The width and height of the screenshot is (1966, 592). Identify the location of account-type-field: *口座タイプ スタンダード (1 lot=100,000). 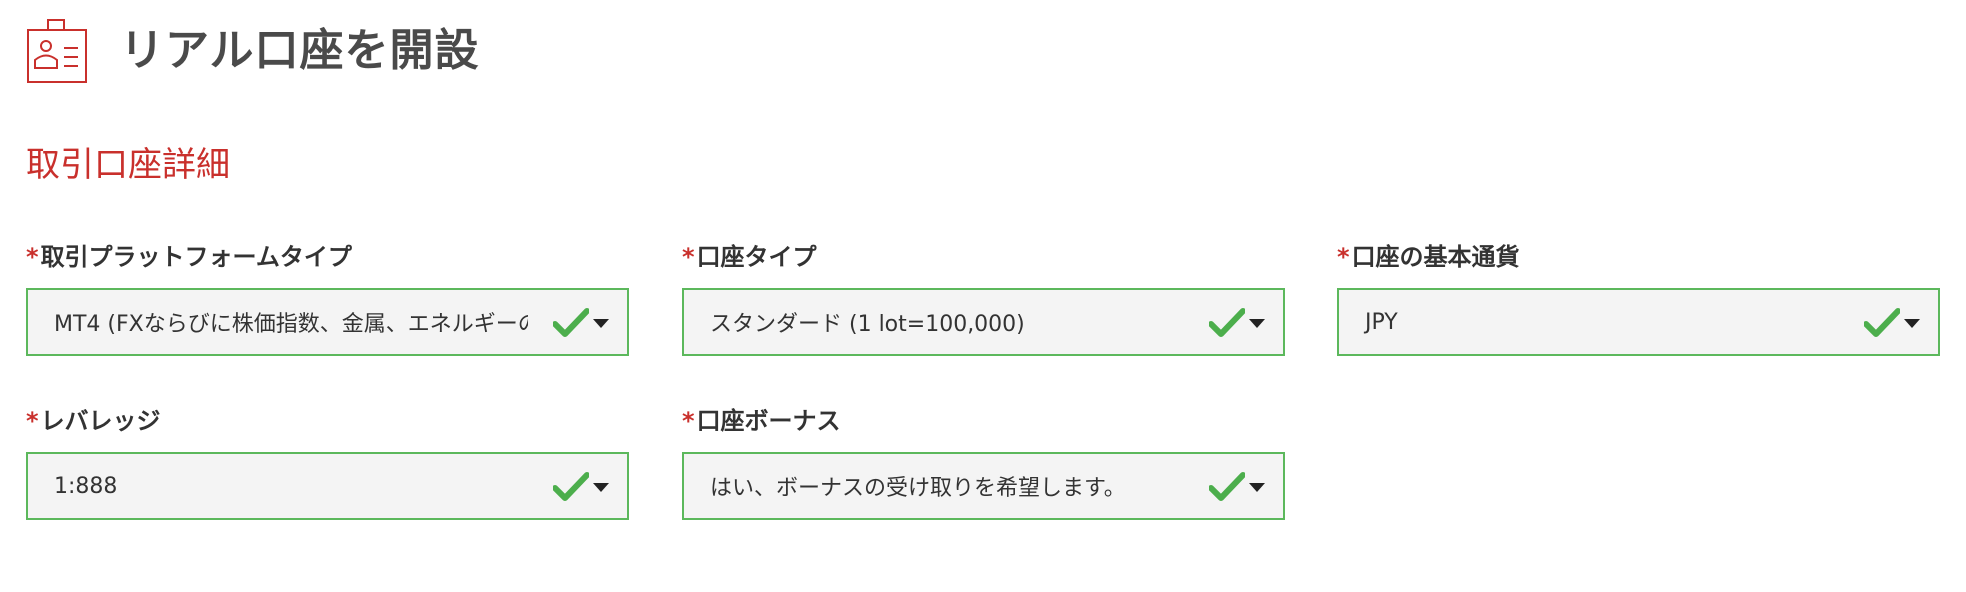
(983, 298).